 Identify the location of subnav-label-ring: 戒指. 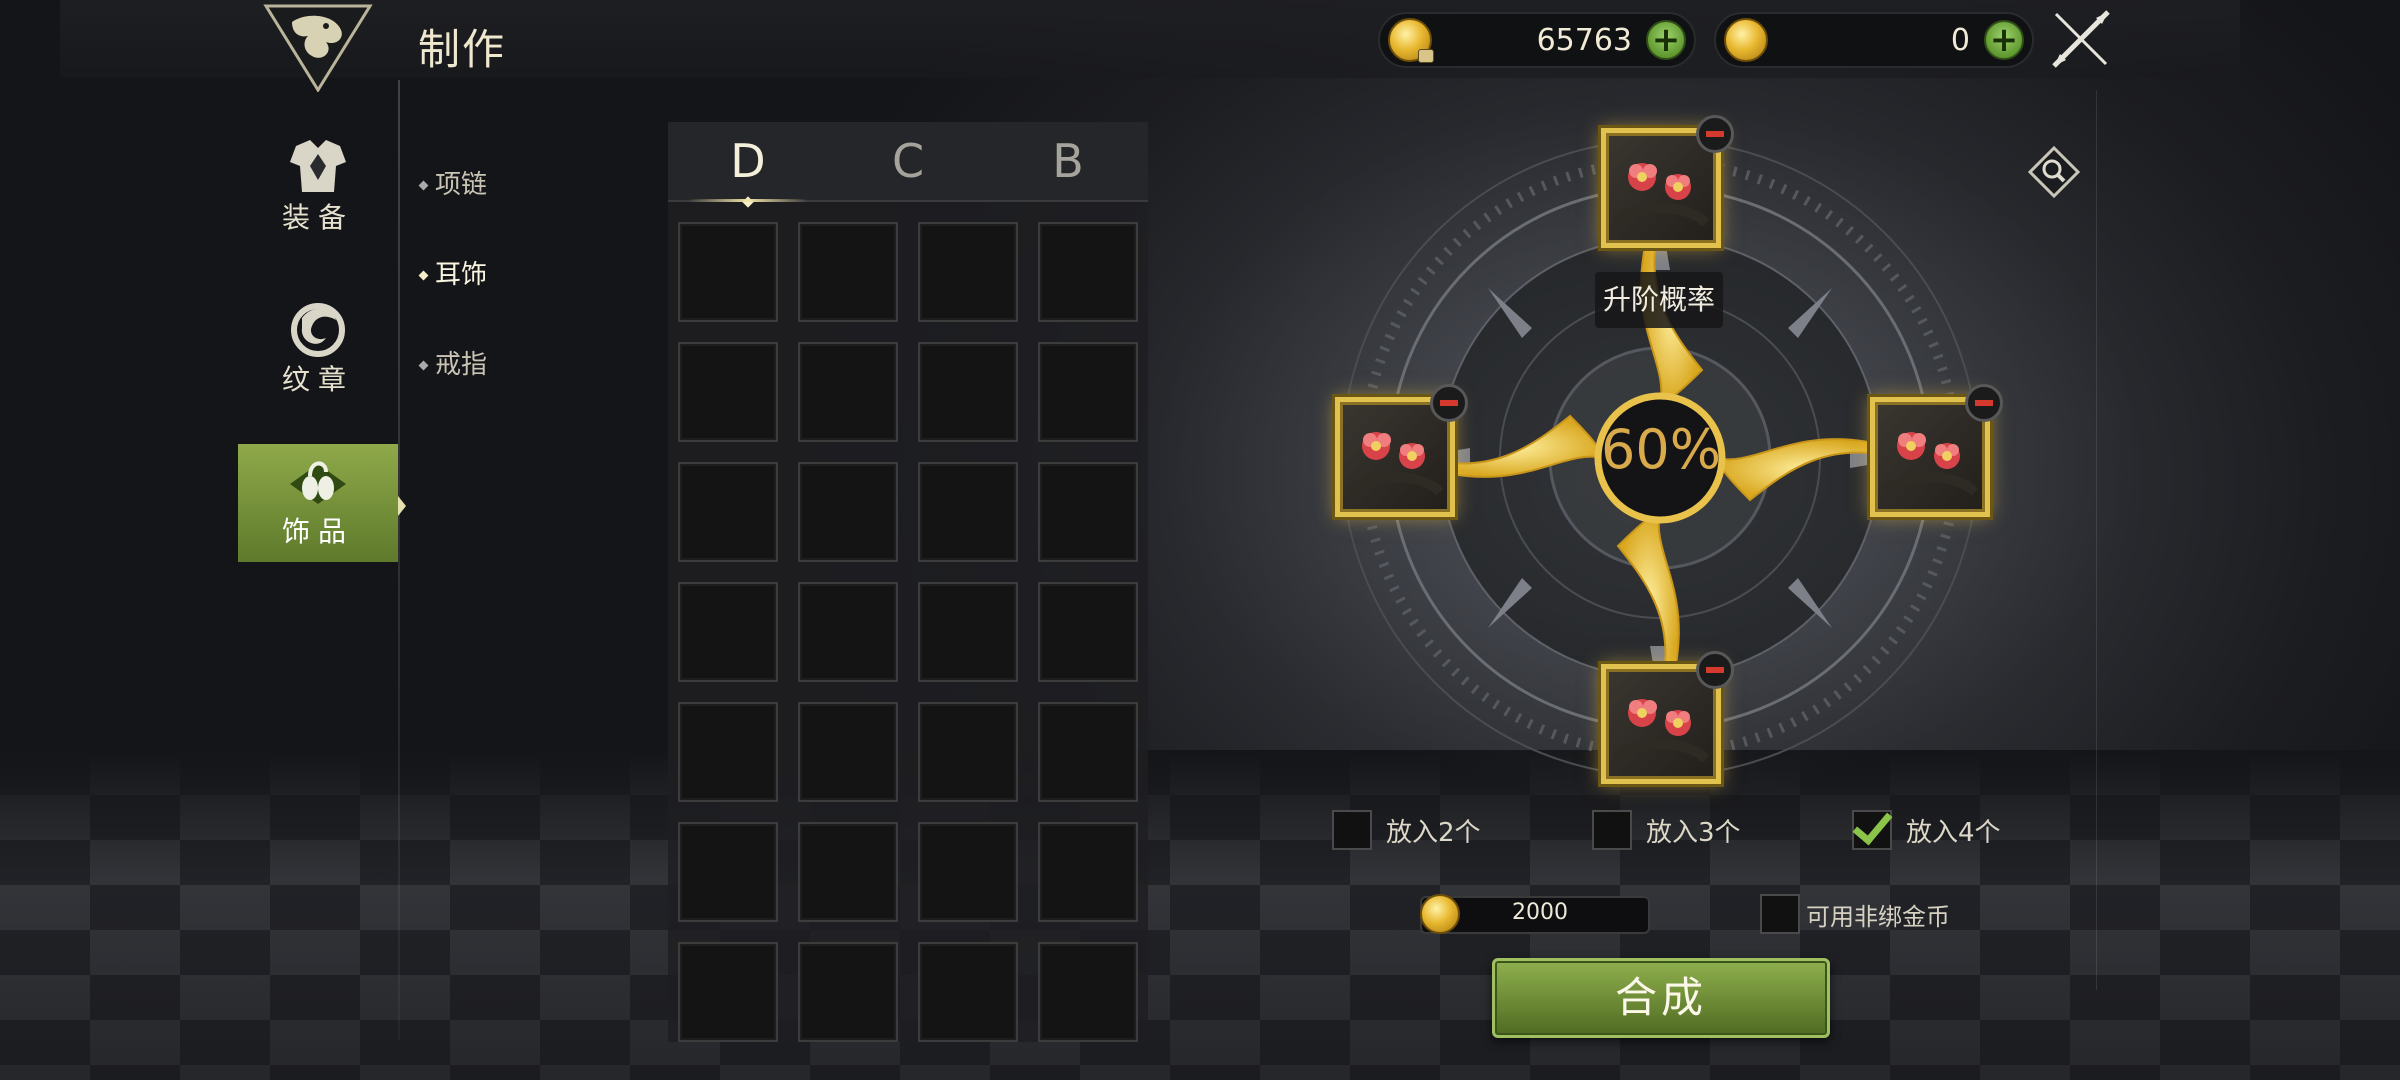
(461, 365).